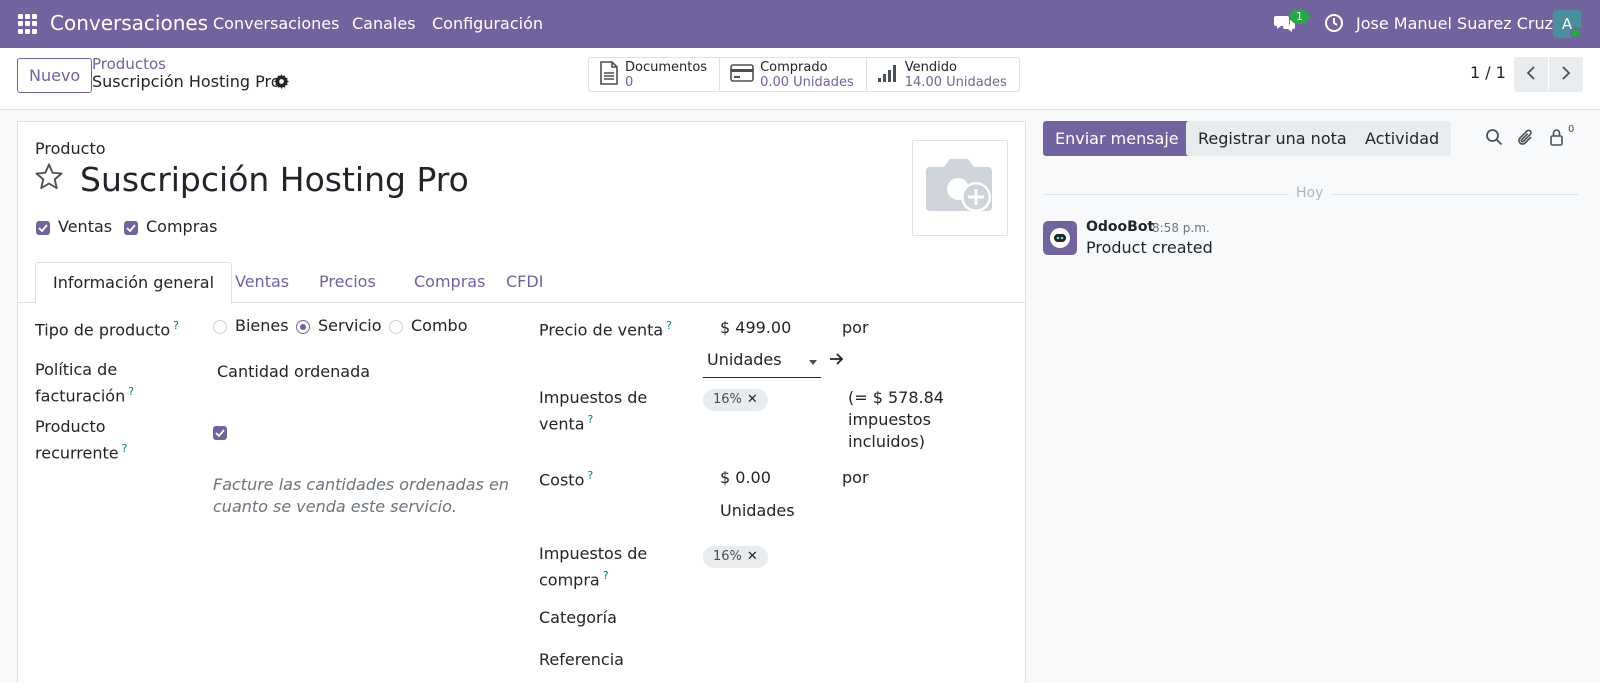 The width and height of the screenshot is (1600, 683). I want to click on purchase-tax-tag: 16% ✕, so click(735, 557).